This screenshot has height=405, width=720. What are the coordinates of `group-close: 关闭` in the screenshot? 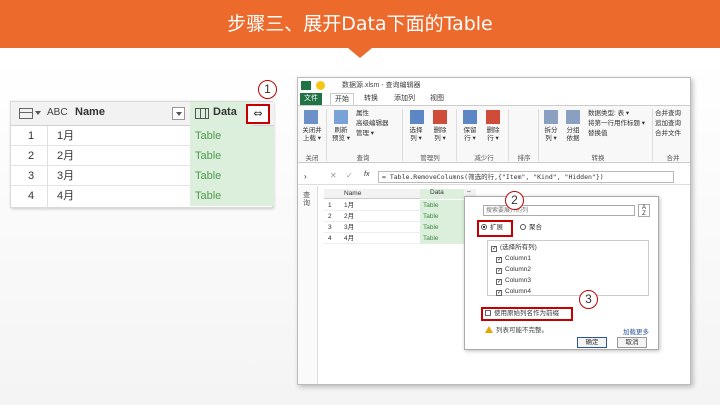 It's located at (312, 158).